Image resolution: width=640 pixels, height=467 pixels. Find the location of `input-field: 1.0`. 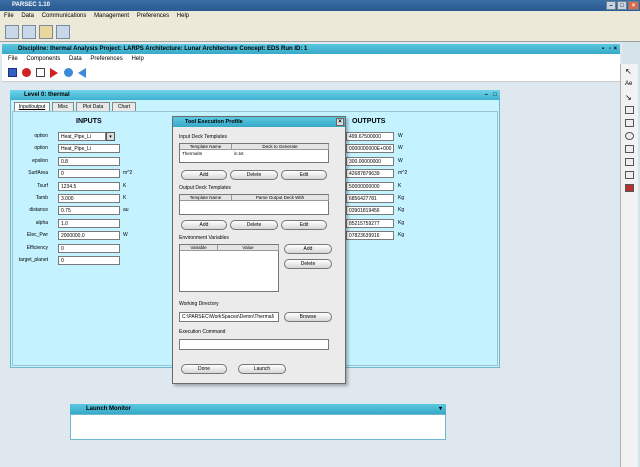

input-field: 1.0 is located at coordinates (89, 223).